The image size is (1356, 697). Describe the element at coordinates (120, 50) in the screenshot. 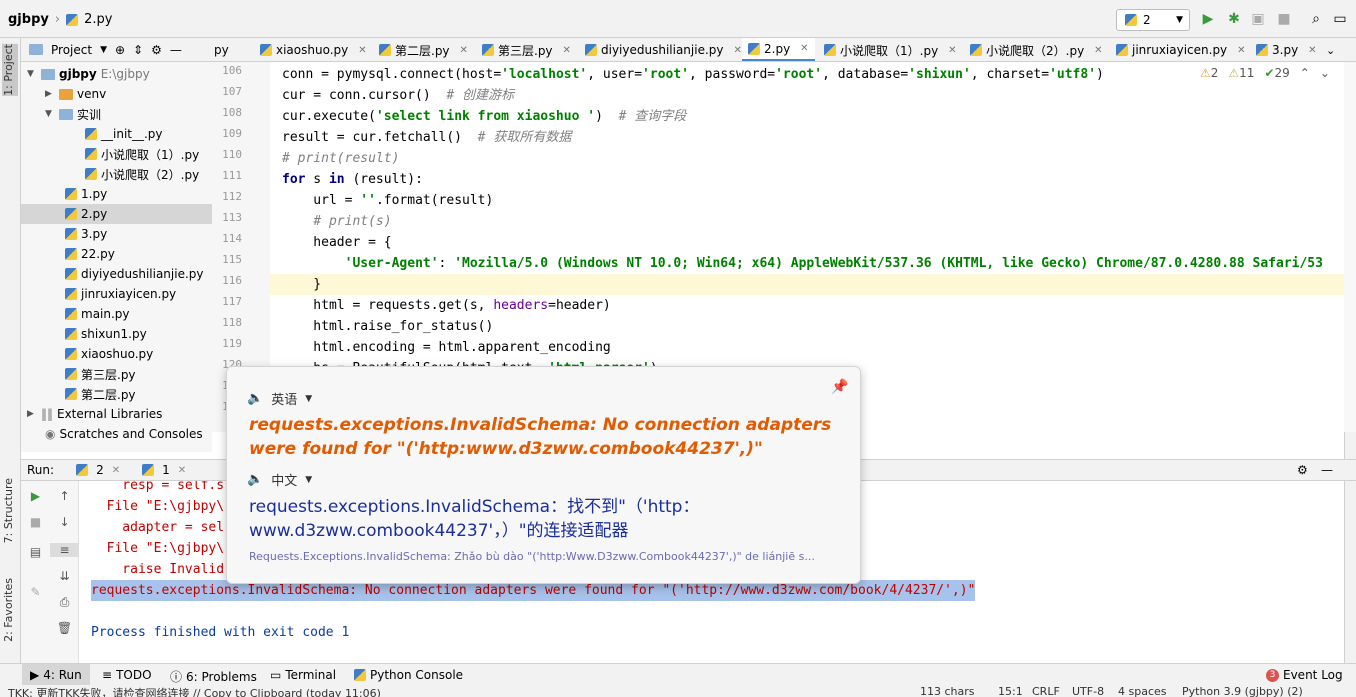

I see `locate-icon: ⊕` at that location.